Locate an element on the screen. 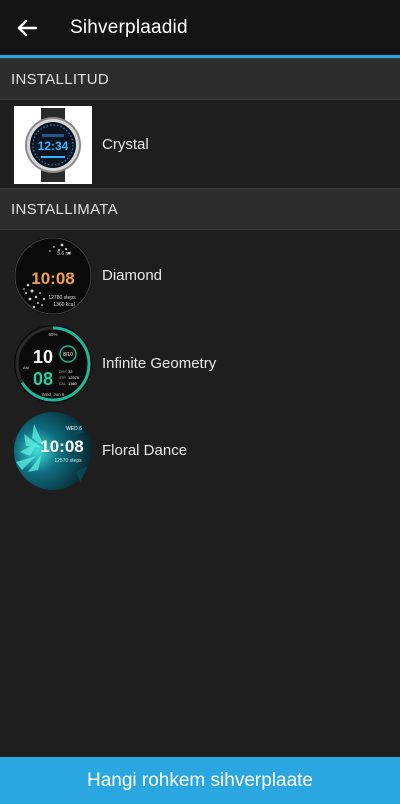  watch-face-item-crystal: 12:34 Crystal is located at coordinates (200, 144).